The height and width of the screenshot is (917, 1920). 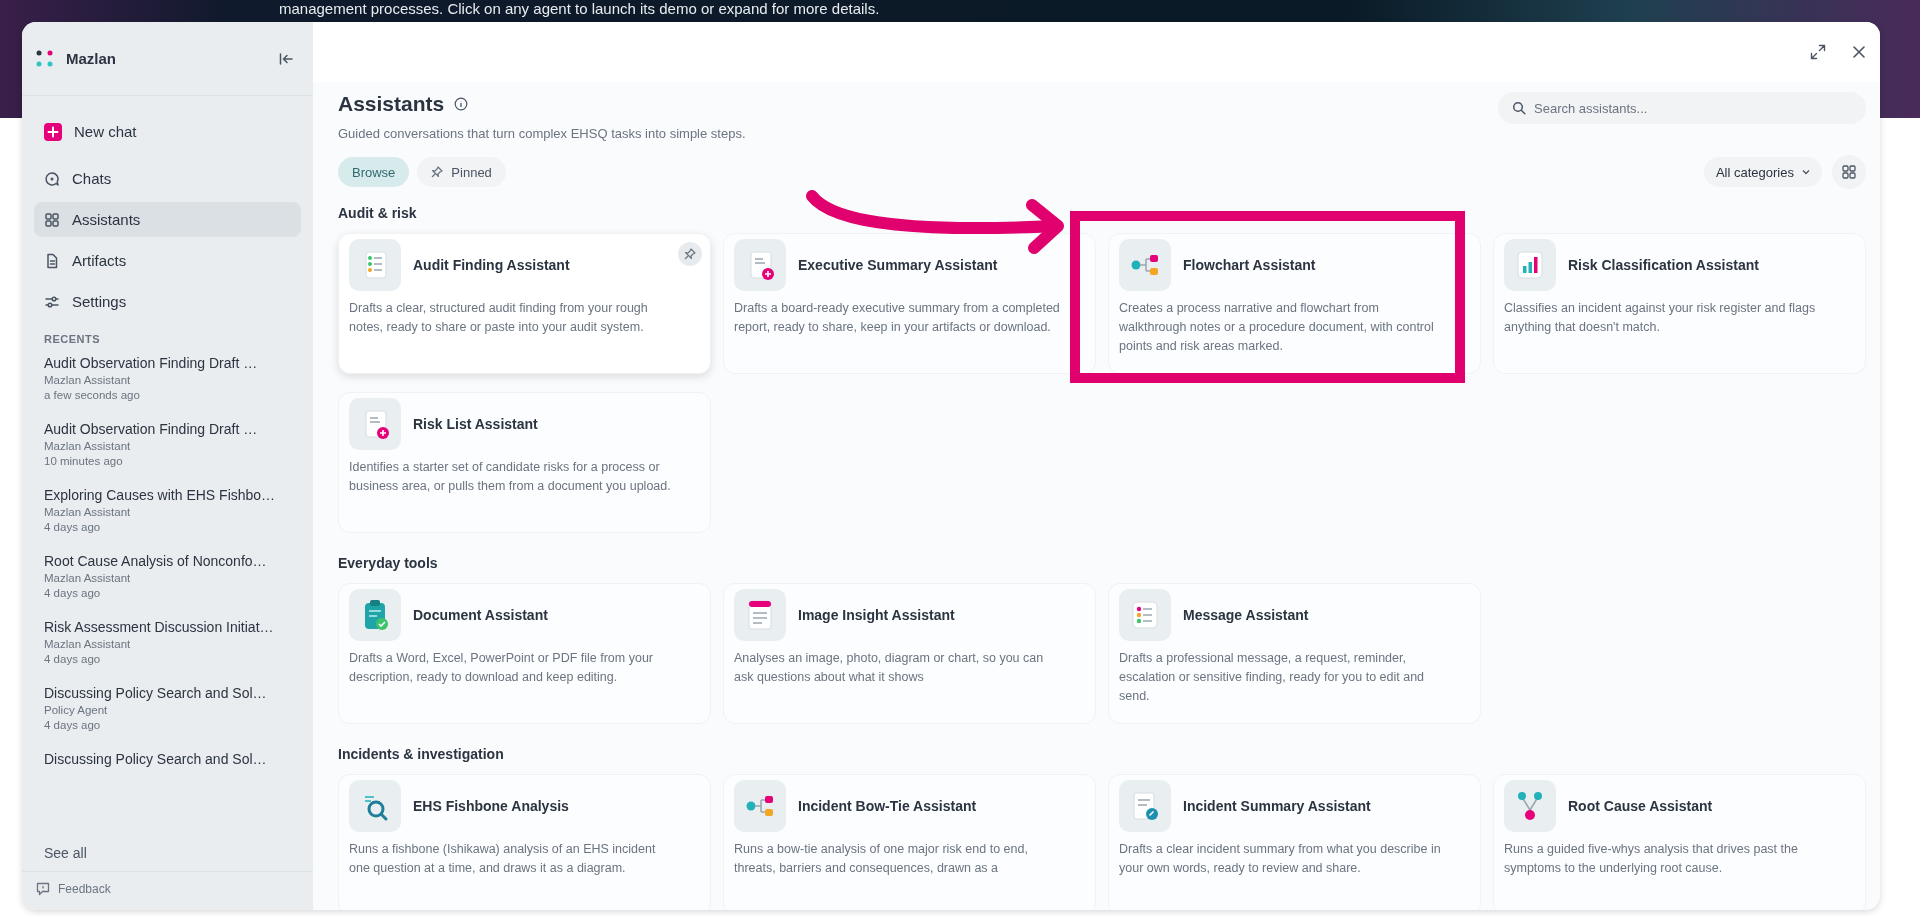 I want to click on assistant-card: Incident Summary Assistant Drafts a clear incident summary from what you describe in your own words, ready to review and share., so click(x=1294, y=842).